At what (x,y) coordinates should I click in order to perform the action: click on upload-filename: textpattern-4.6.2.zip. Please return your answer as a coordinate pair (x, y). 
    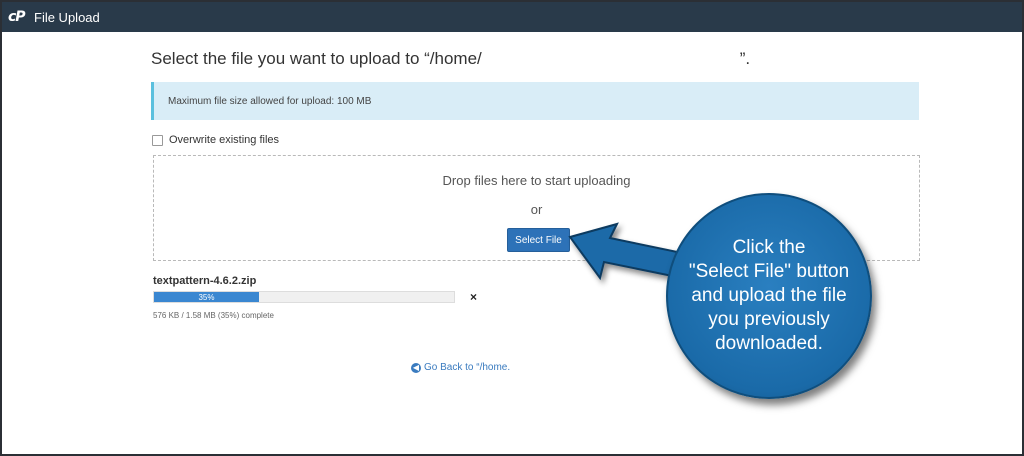
    Looking at the image, I should click on (205, 281).